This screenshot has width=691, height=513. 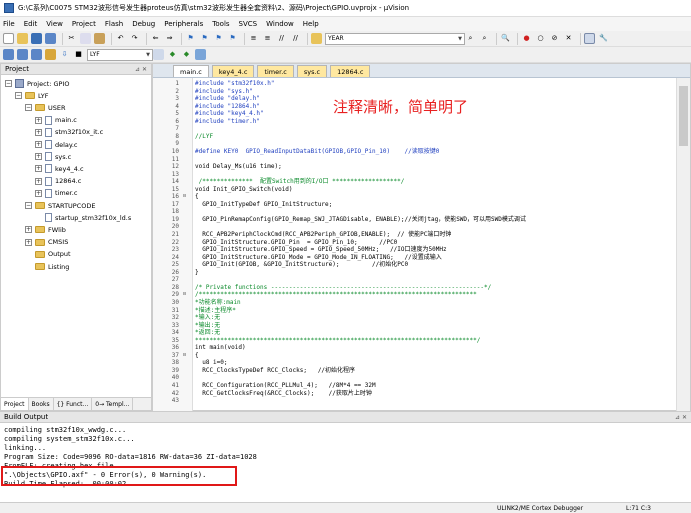 What do you see at coordinates (204, 38) in the screenshot?
I see `prev-bookmark-icon: ⚑` at bounding box center [204, 38].